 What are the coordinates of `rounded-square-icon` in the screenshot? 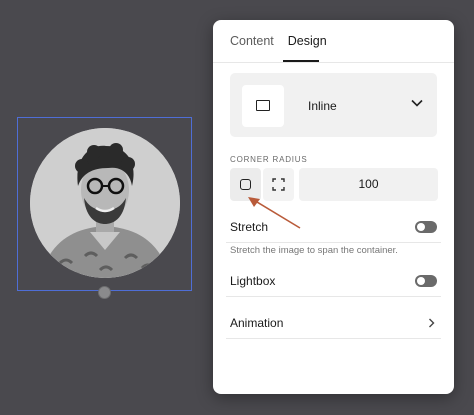 It's located at (245, 184).